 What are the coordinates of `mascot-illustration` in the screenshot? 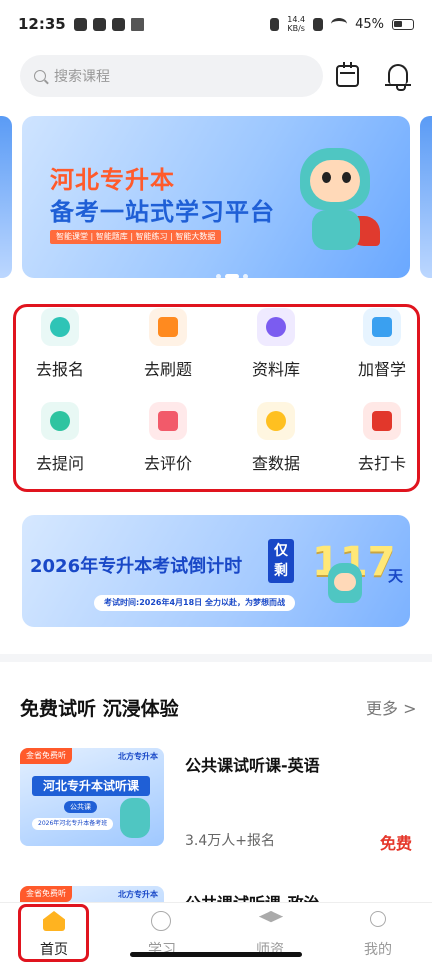 It's located at (336, 197).